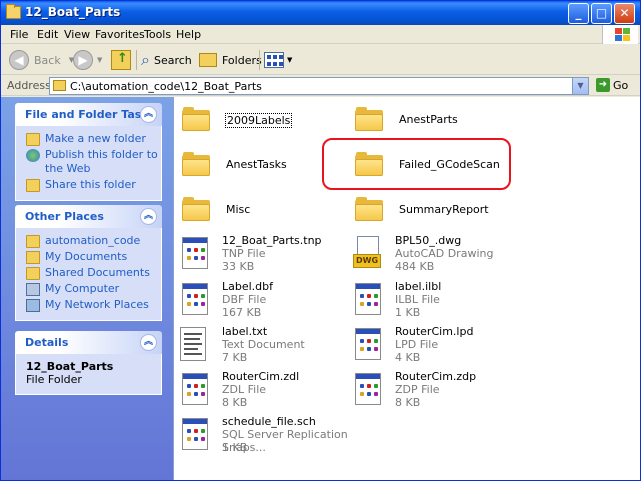 This screenshot has height=481, width=641. Describe the element at coordinates (83, 60) in the screenshot. I see `forward-arrow-icon: ▶` at that location.